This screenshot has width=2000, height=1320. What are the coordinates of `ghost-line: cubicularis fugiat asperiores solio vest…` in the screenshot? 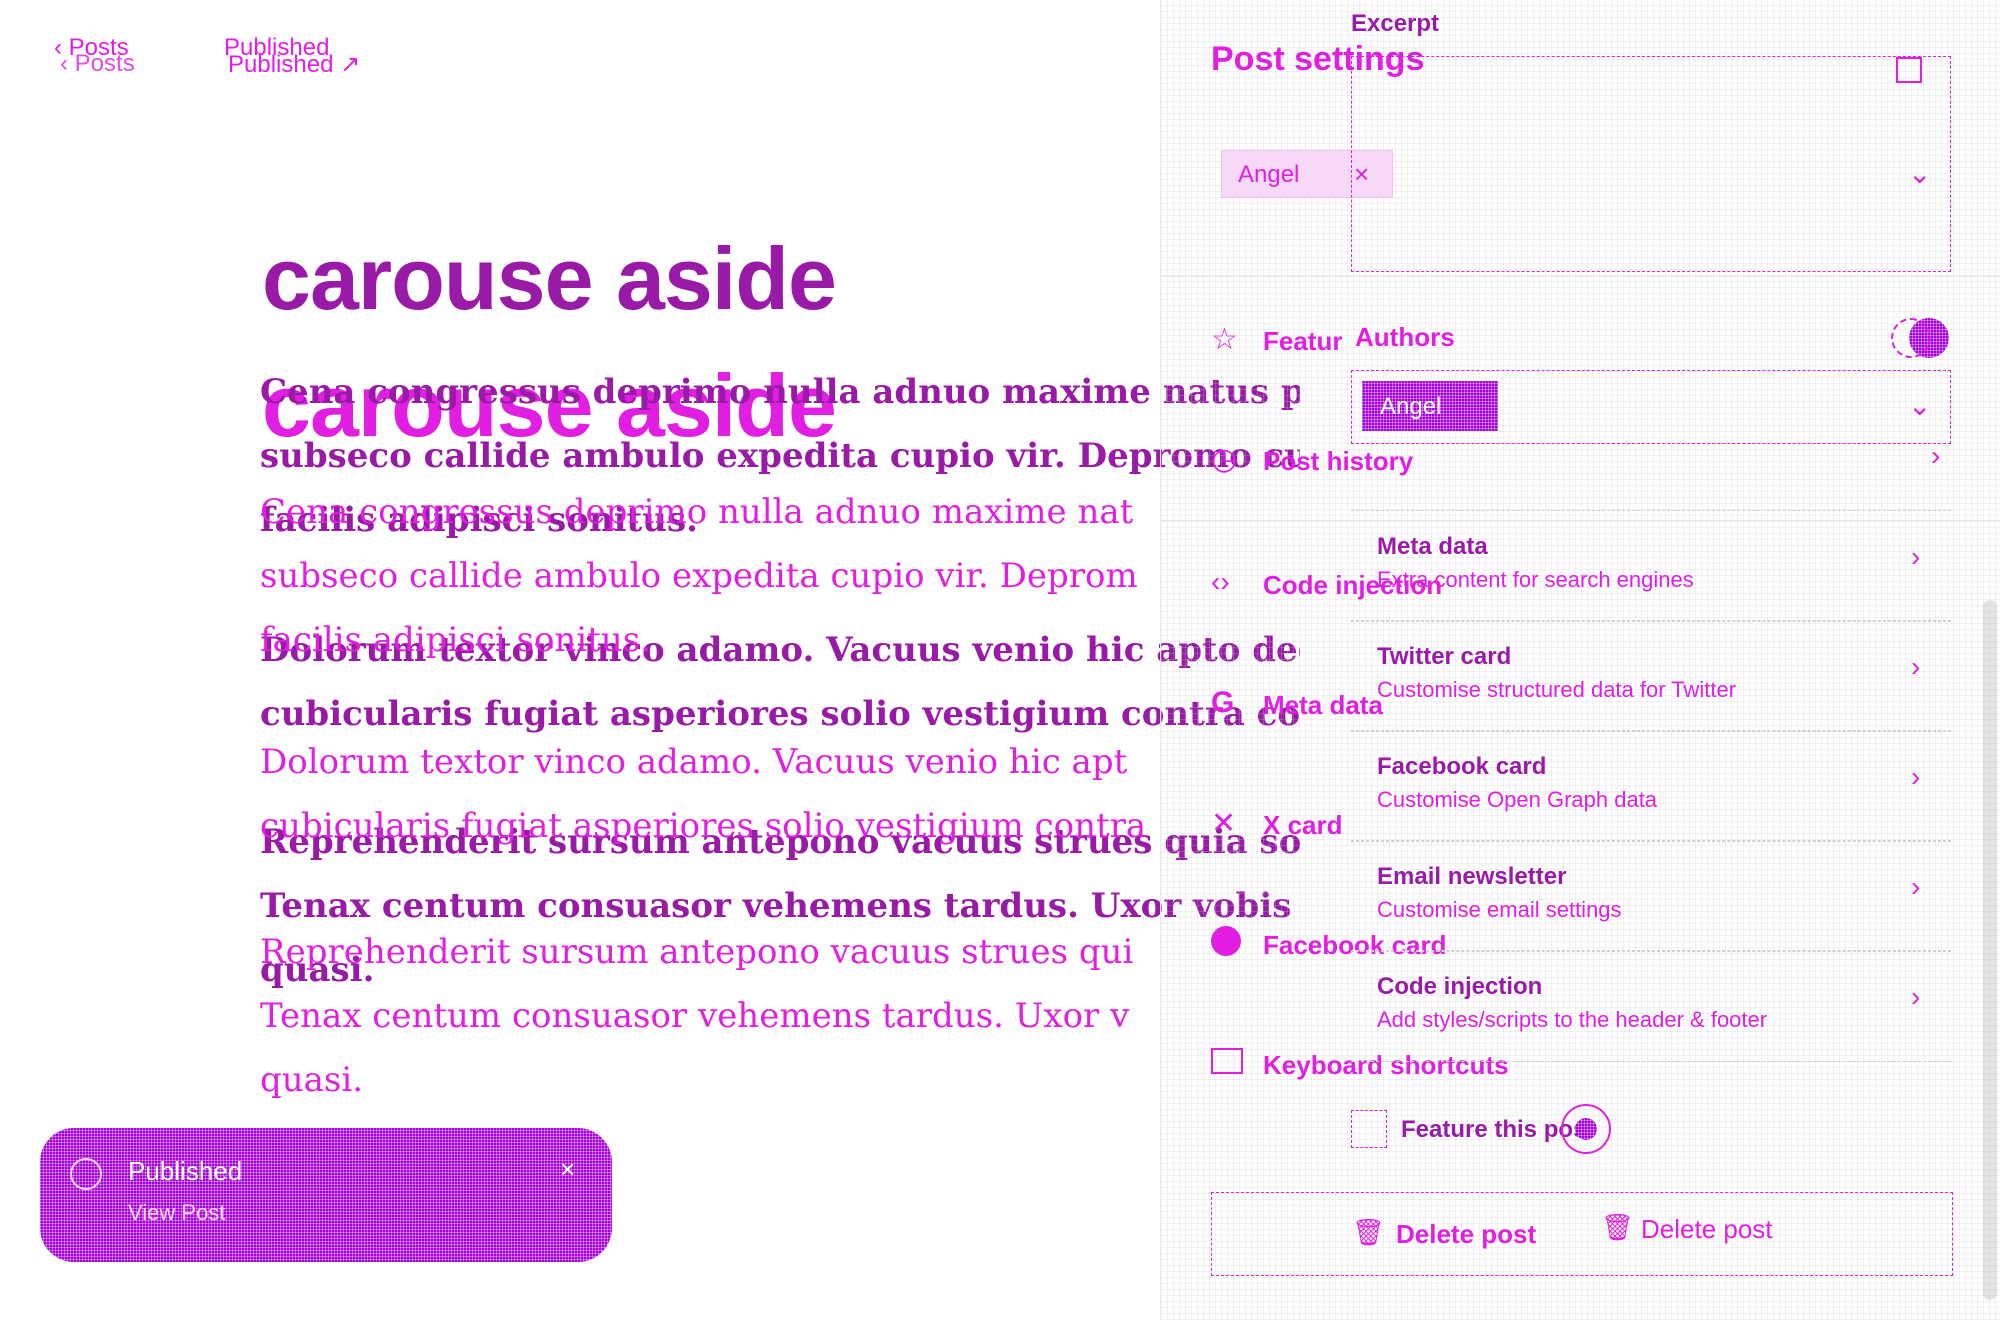 It's located at (703, 826).